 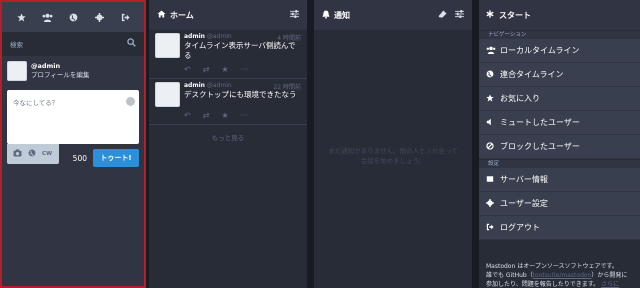 I want to click on status-timestamp: 22 時間前, so click(x=287, y=86).